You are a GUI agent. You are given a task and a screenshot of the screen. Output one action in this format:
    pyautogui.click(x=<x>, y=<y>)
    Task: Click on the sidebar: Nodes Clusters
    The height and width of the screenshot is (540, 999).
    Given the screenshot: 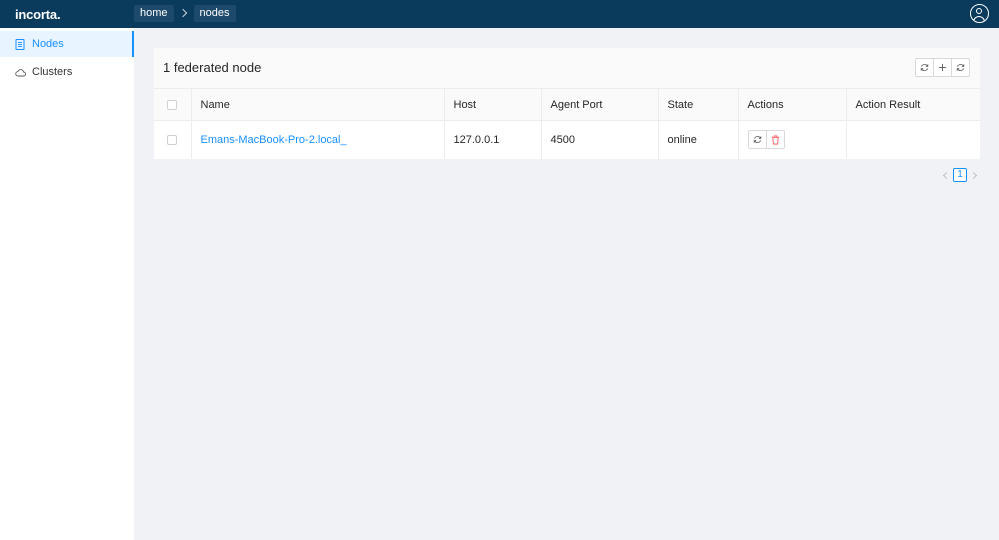 What is the action you would take?
    pyautogui.click(x=67, y=284)
    